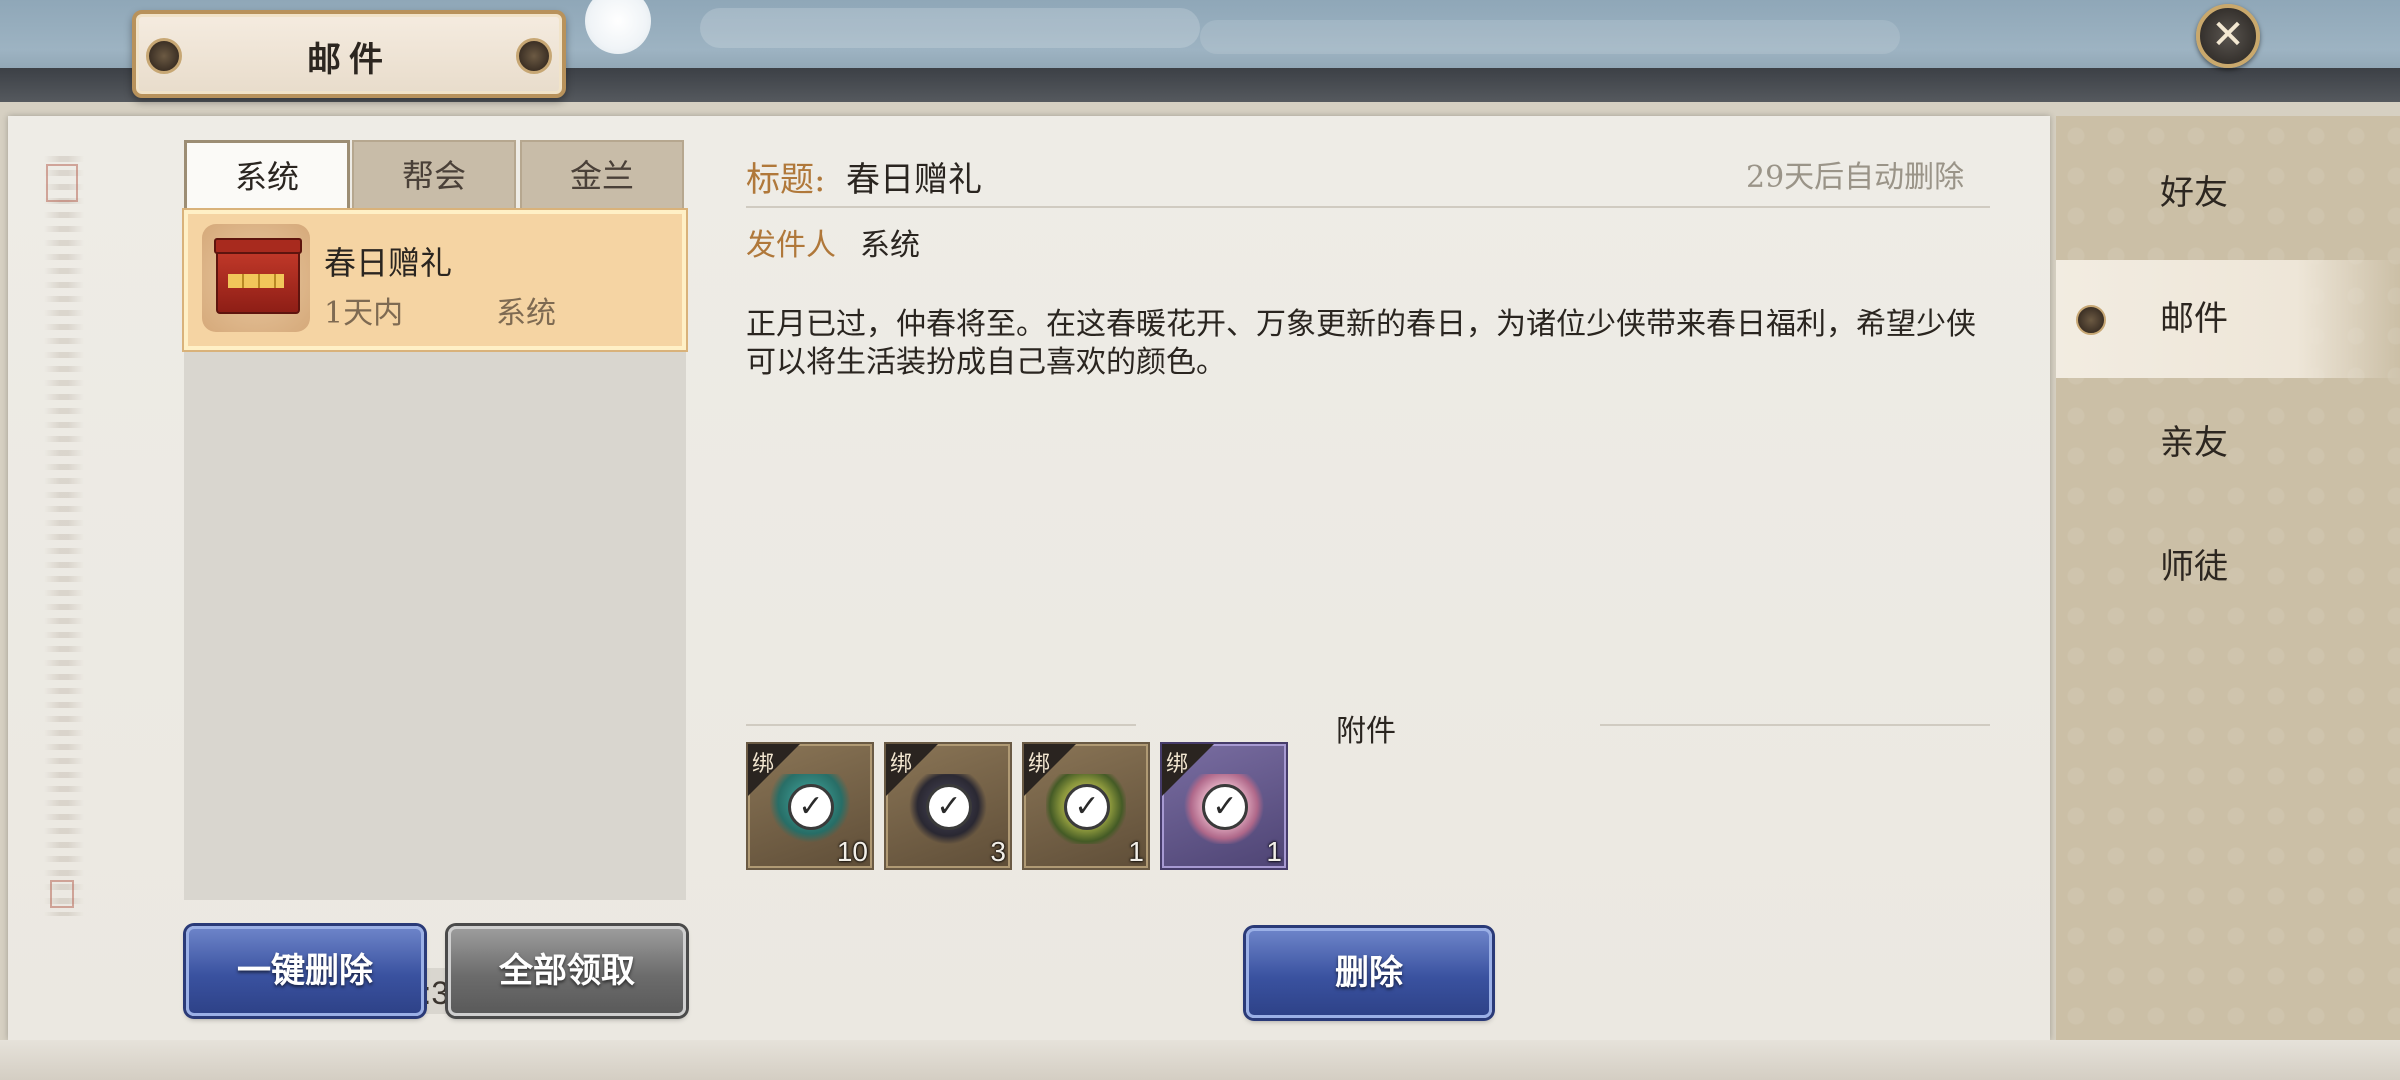 The width and height of the screenshot is (2400, 1080). What do you see at coordinates (256, 281) in the screenshot?
I see `gold-bars` at bounding box center [256, 281].